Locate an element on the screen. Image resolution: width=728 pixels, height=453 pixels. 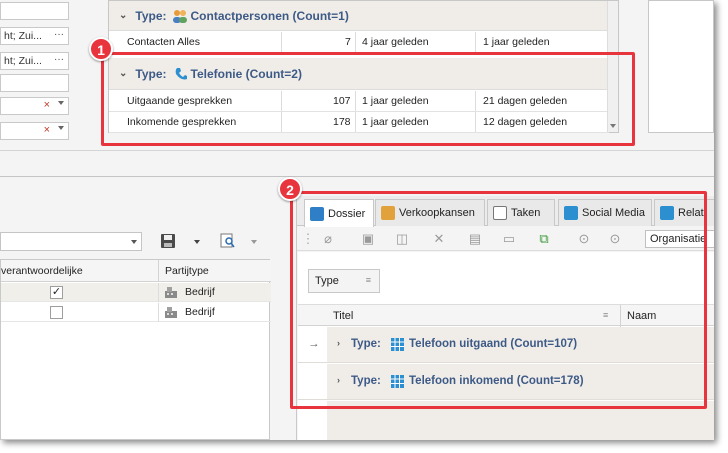
save-dropdown-icon is located at coordinates (197, 242).